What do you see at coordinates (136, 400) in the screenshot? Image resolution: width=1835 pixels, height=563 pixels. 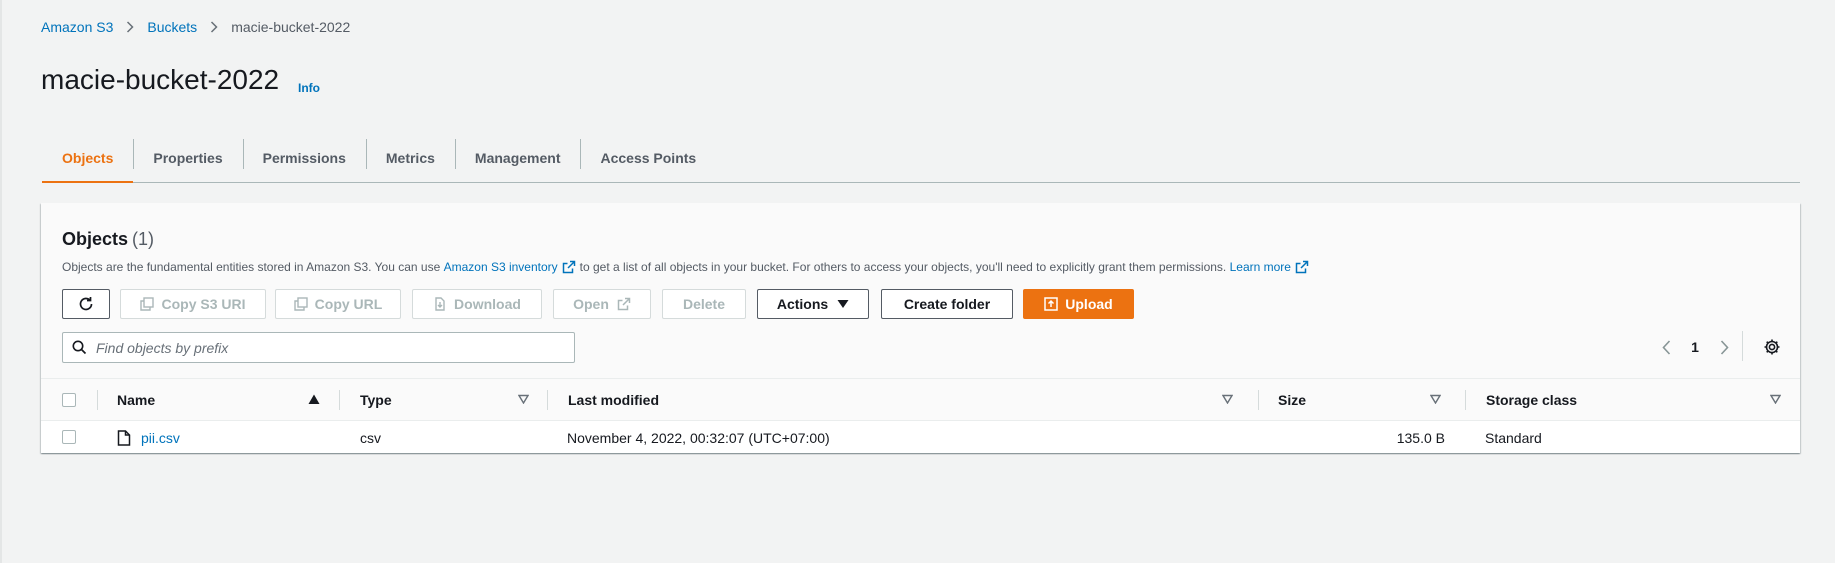 I see `column-header-name: Name` at bounding box center [136, 400].